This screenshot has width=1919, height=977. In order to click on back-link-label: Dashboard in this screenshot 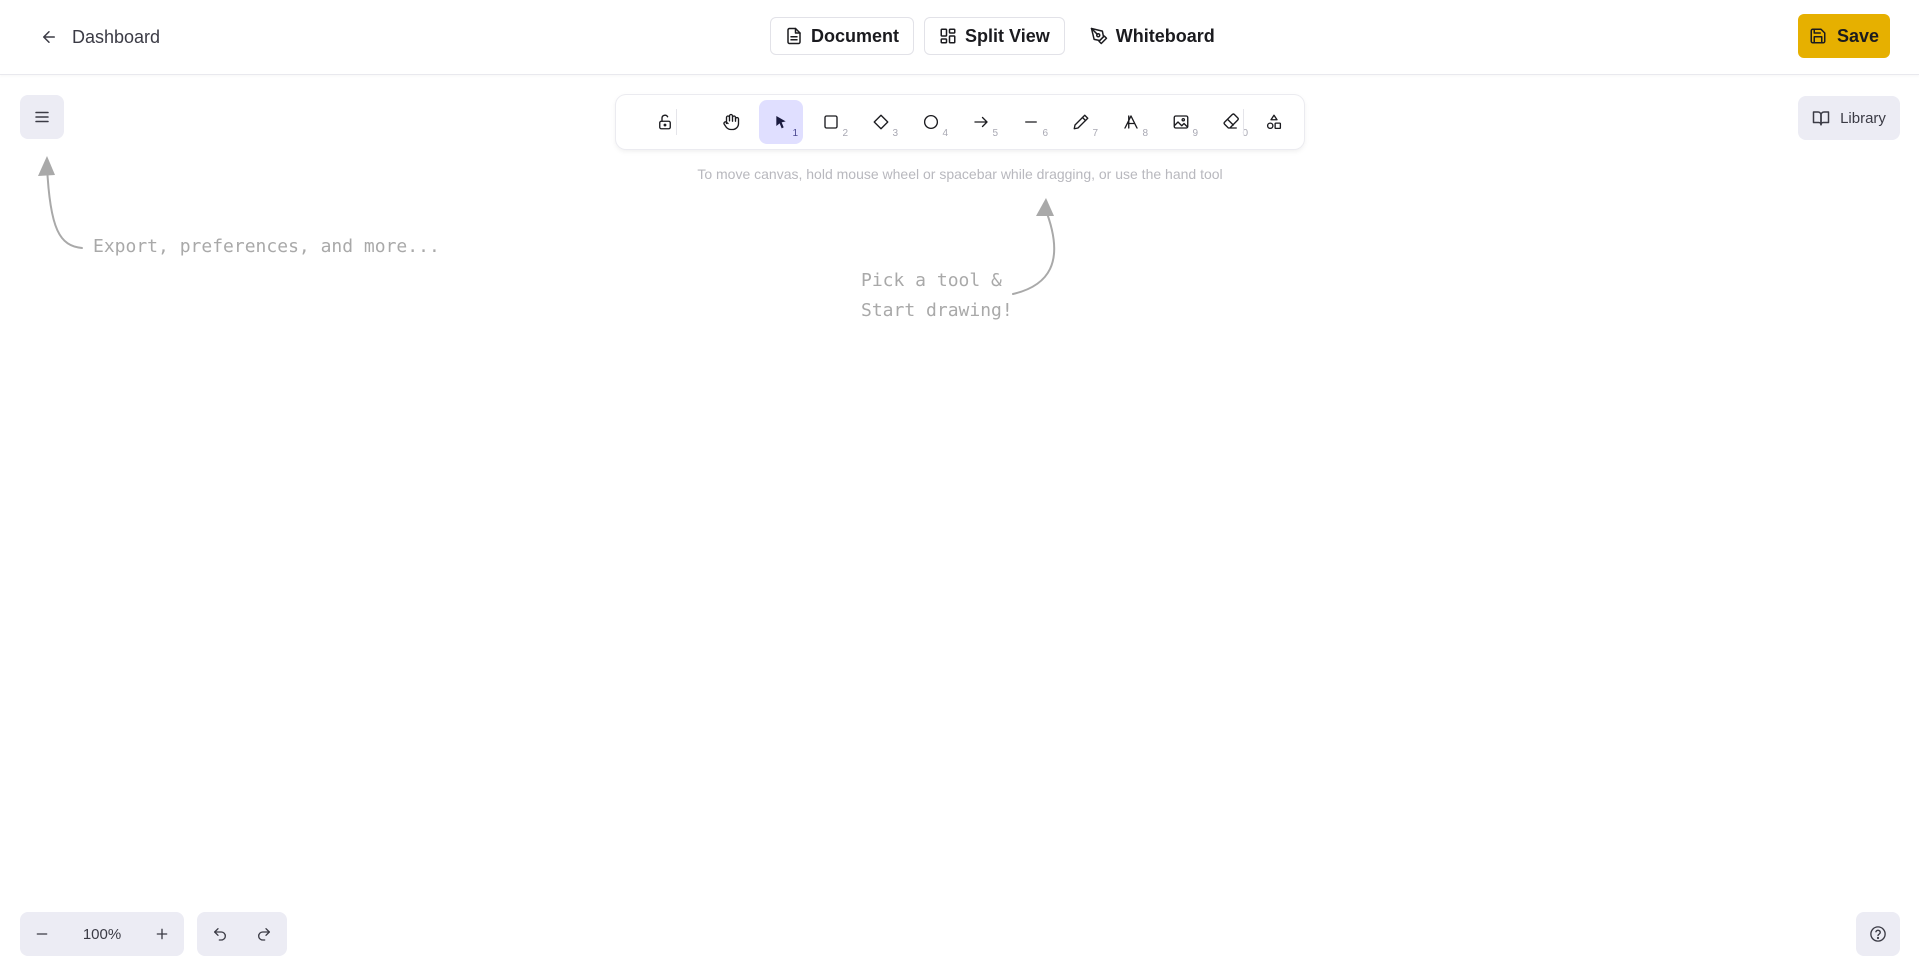, I will do `click(116, 36)`.